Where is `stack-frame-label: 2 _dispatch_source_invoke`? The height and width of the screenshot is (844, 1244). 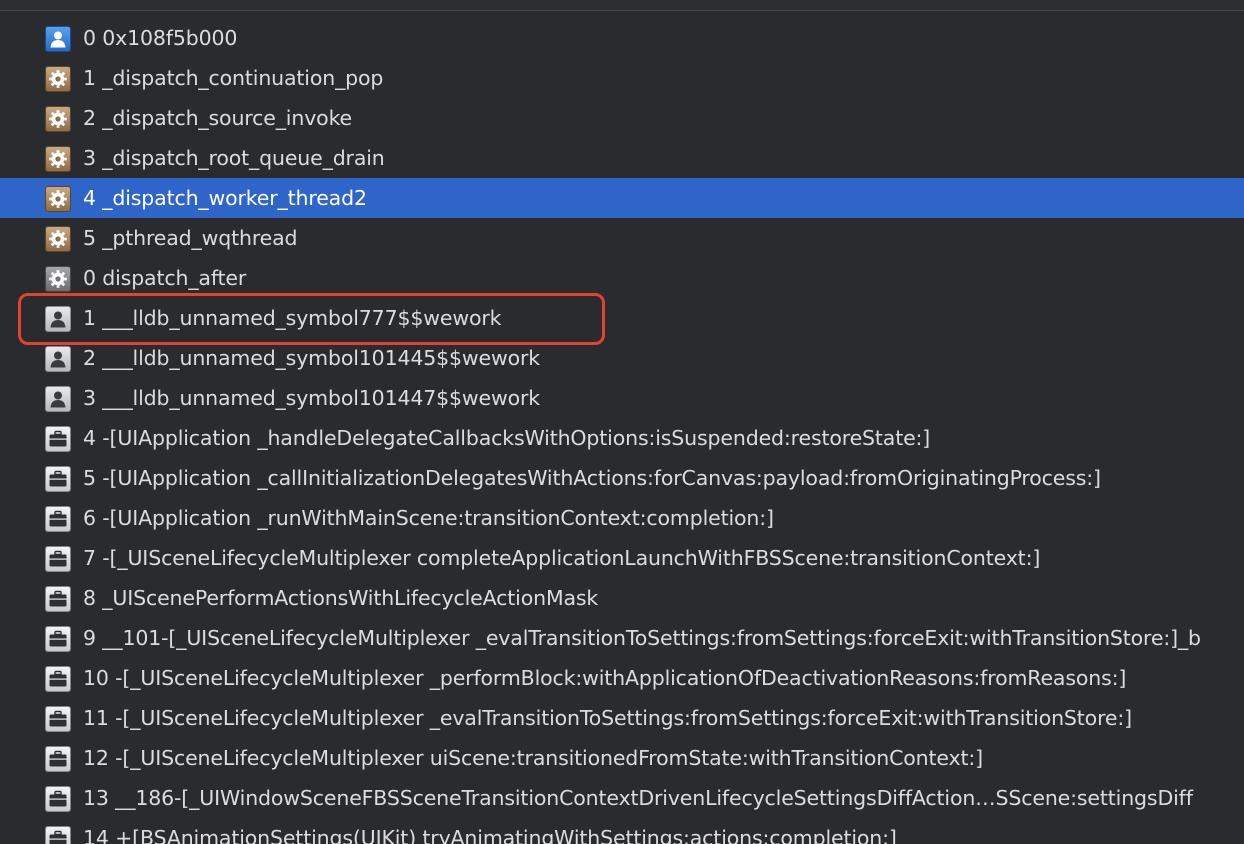
stack-frame-label: 2 _dispatch_source_invoke is located at coordinates (218, 118).